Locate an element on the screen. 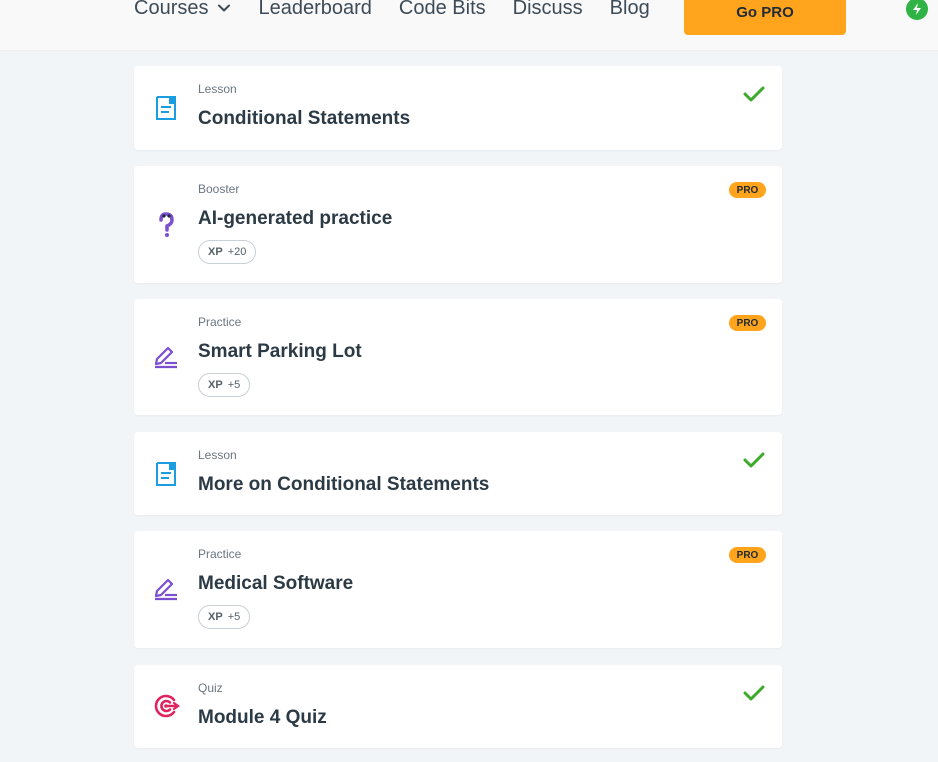 The image size is (938, 762). card-title: AI-generated practice is located at coordinates (295, 218).